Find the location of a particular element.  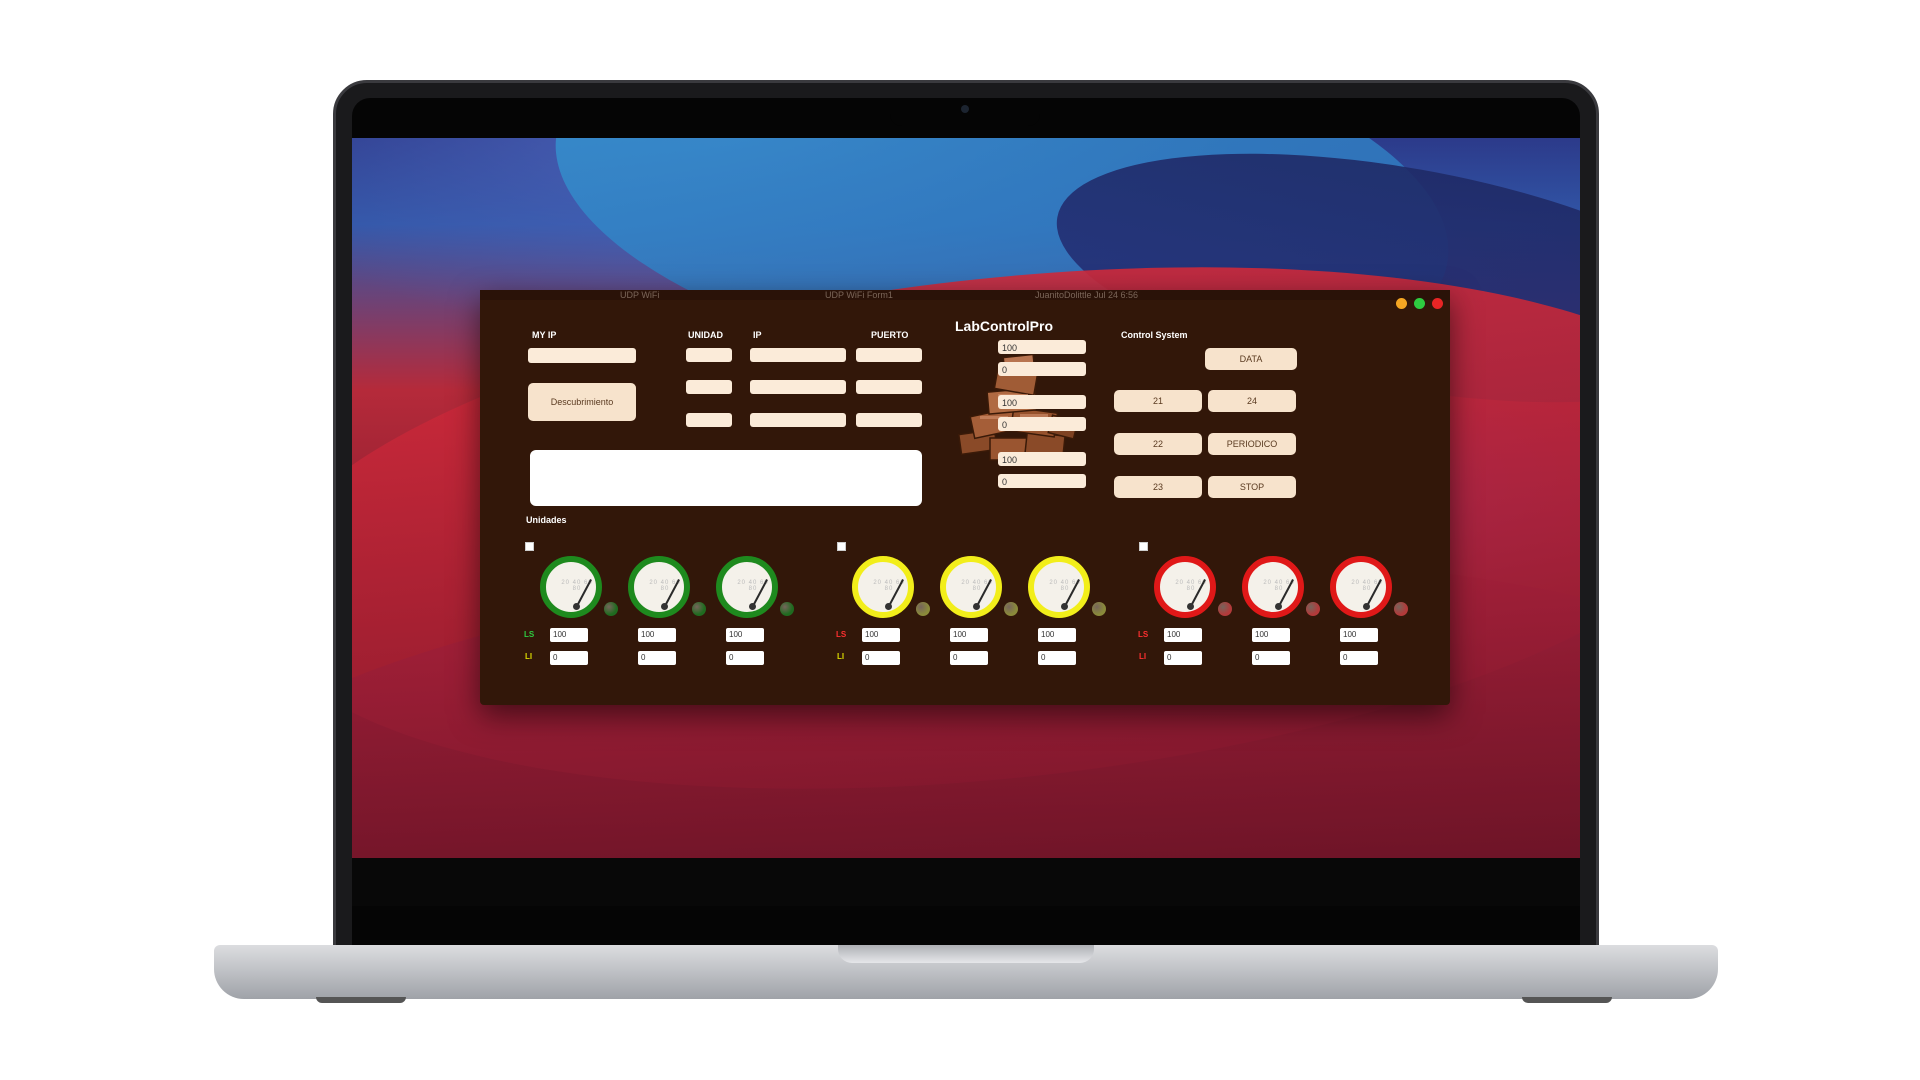

unidades-label: Unidades is located at coordinates (546, 520).